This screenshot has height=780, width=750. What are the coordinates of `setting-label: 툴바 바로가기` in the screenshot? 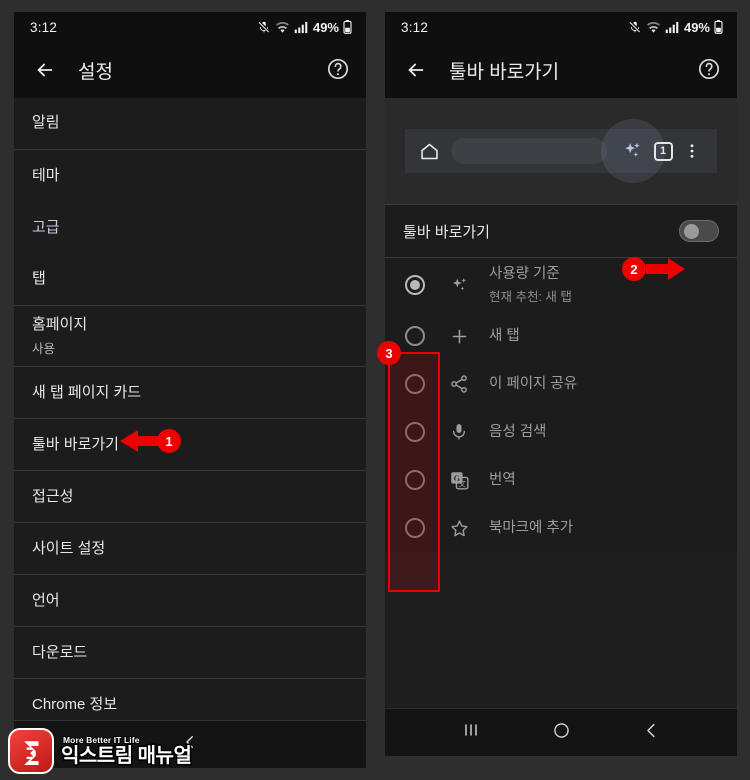 It's located at (75, 444).